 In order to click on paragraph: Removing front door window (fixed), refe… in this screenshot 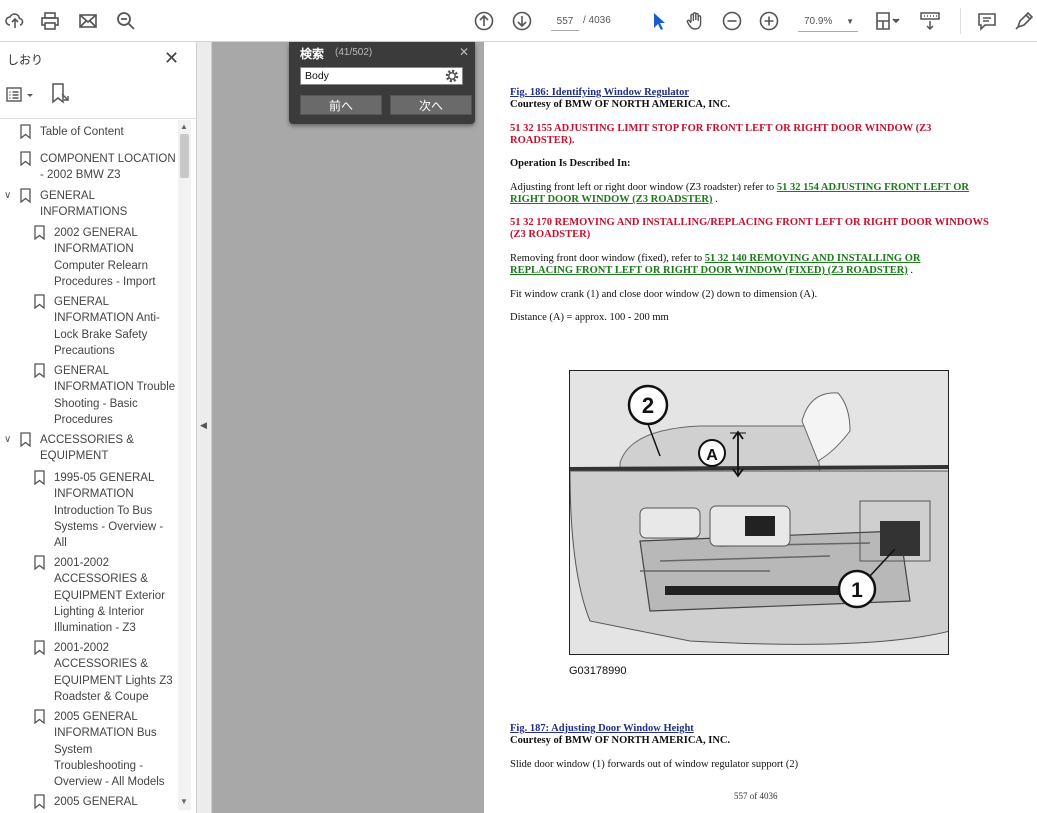, I will do `click(715, 264)`.